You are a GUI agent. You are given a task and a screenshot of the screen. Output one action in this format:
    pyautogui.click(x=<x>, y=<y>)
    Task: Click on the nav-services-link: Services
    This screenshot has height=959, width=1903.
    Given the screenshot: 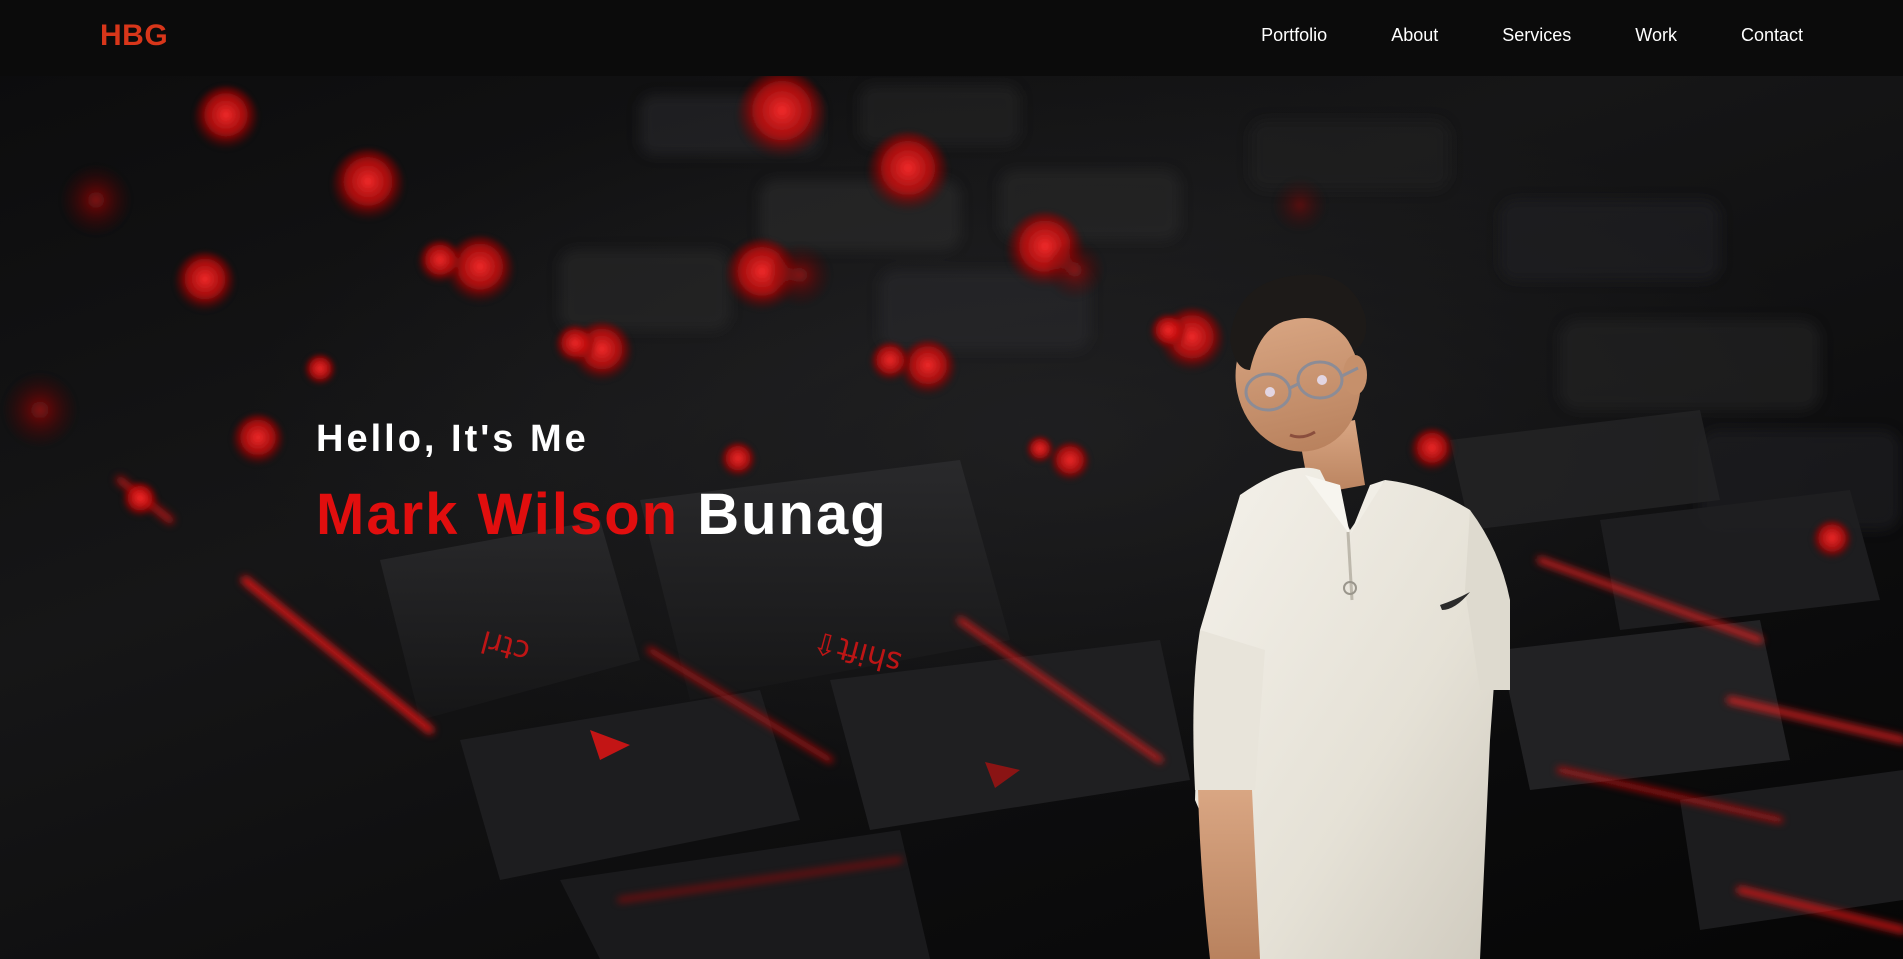 What is the action you would take?
    pyautogui.click(x=1536, y=35)
    